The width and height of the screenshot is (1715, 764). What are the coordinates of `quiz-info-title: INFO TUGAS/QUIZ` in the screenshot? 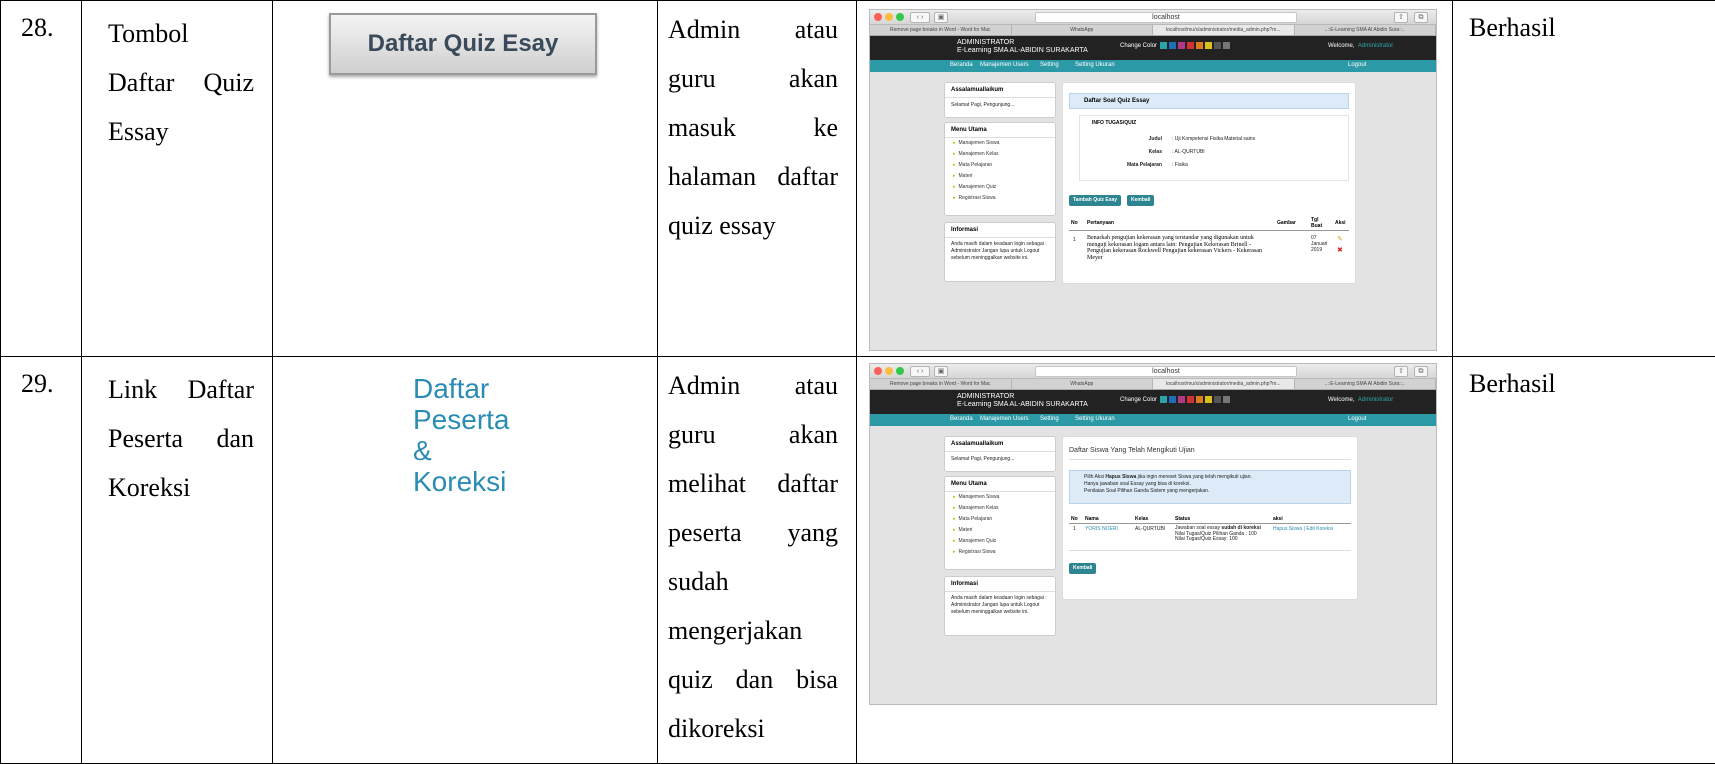 It's located at (1114, 123).